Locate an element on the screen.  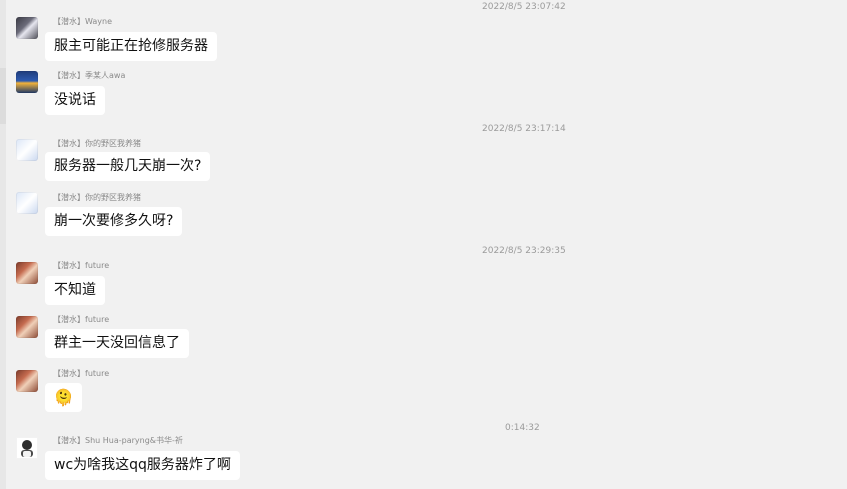
message-bubble: 没说话 is located at coordinates (75, 100).